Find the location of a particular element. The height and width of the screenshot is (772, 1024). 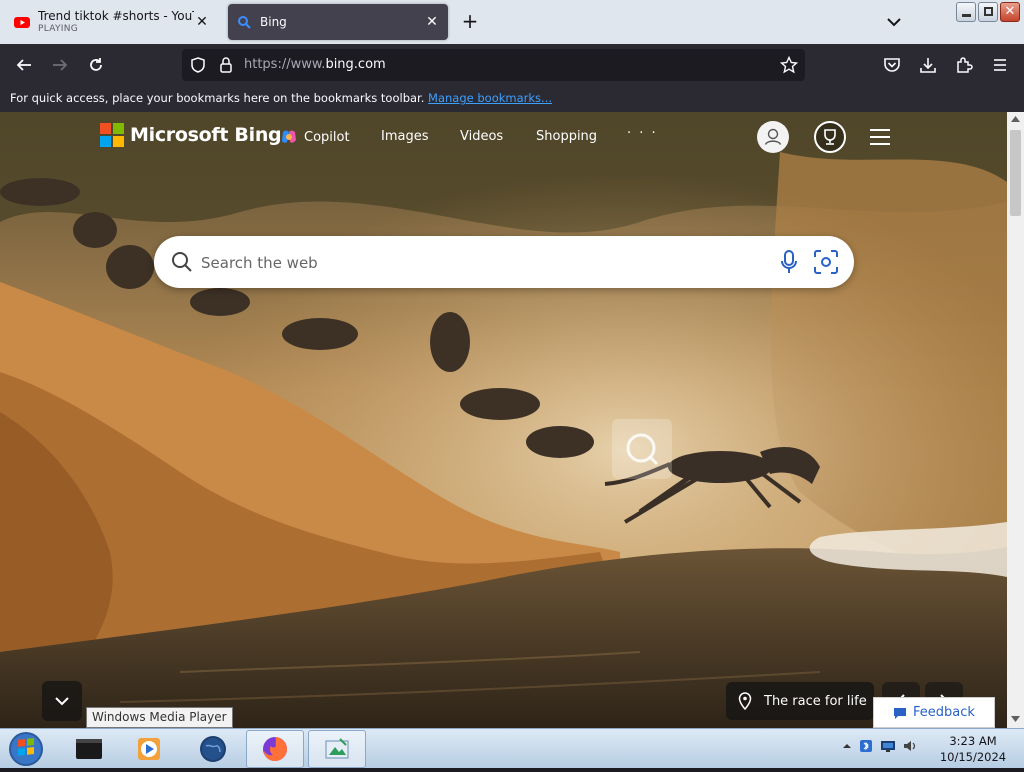

pocket-button is located at coordinates (892, 65).